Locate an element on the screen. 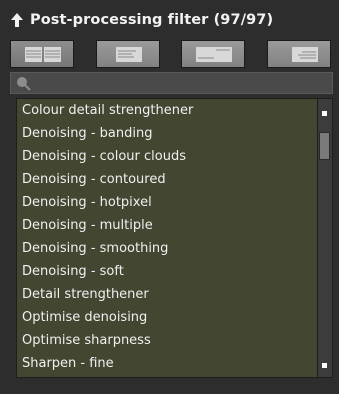 The width and height of the screenshot is (339, 394). list-item: Detail strengthener is located at coordinates (167, 294).